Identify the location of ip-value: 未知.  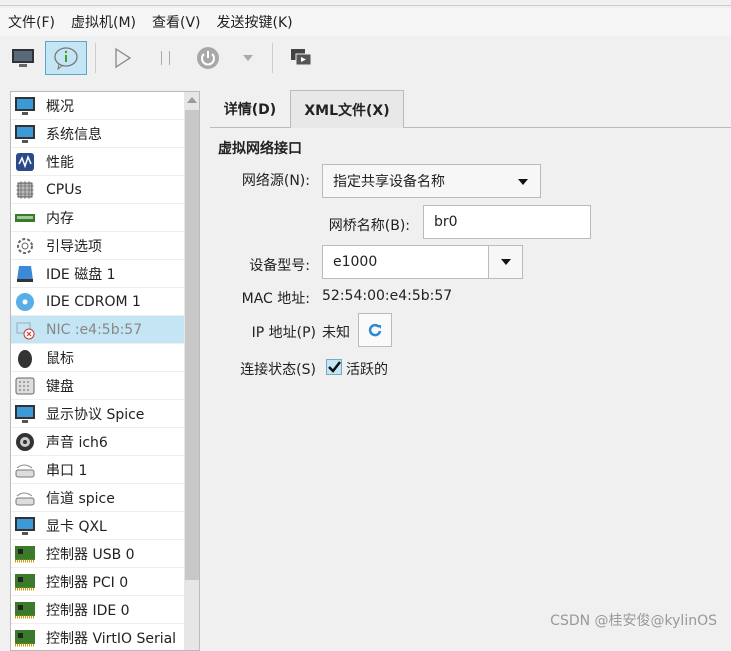
(336, 333).